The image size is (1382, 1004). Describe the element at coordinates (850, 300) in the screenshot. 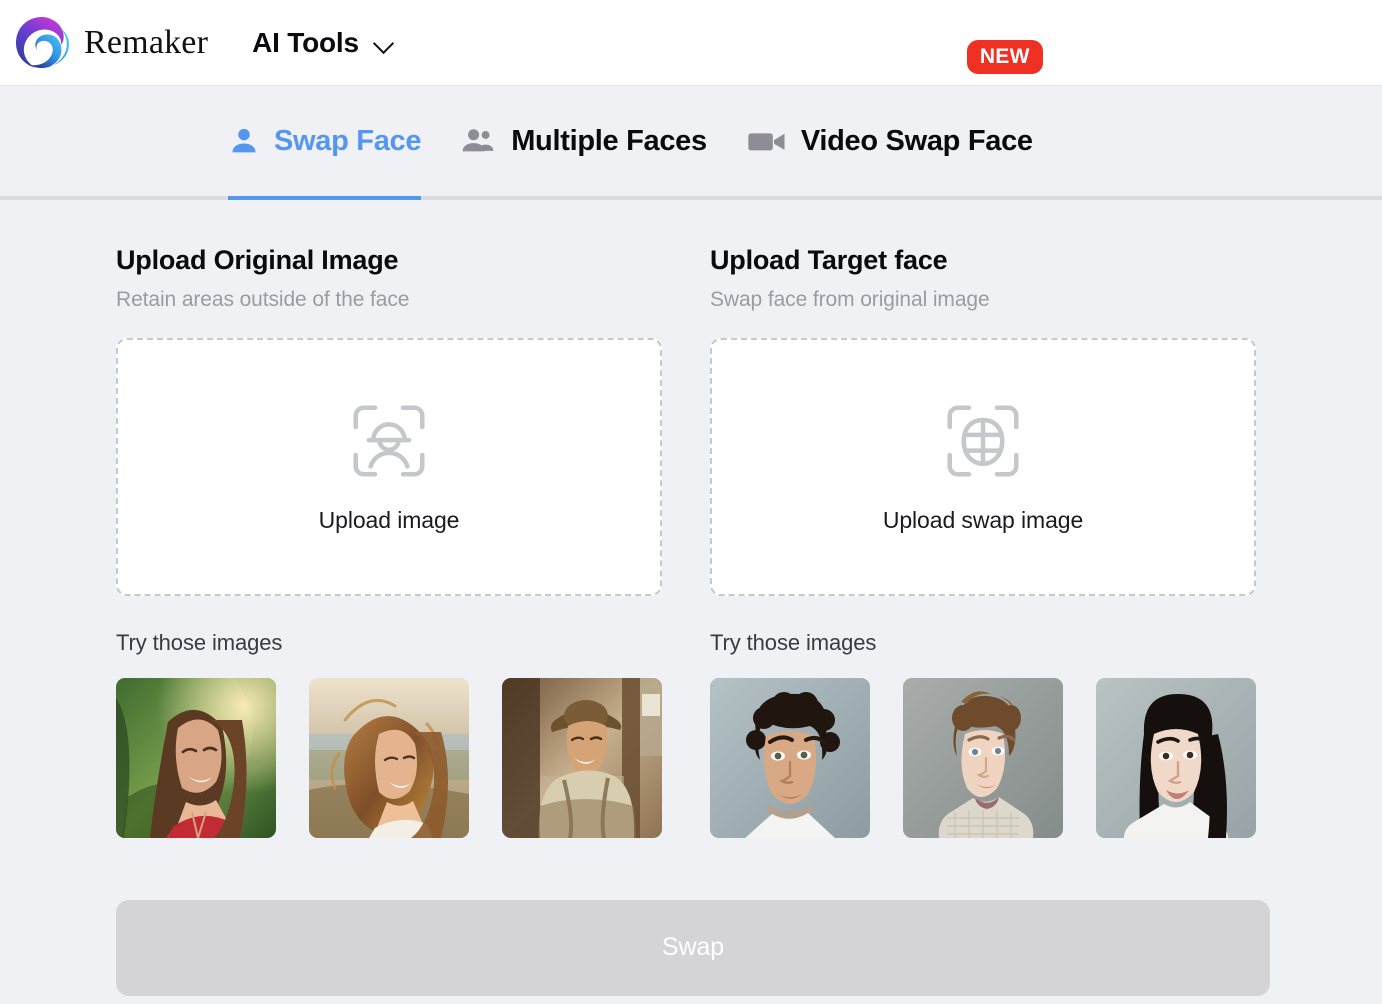

I see `panel-target-subtitle: Swap face from original image` at that location.